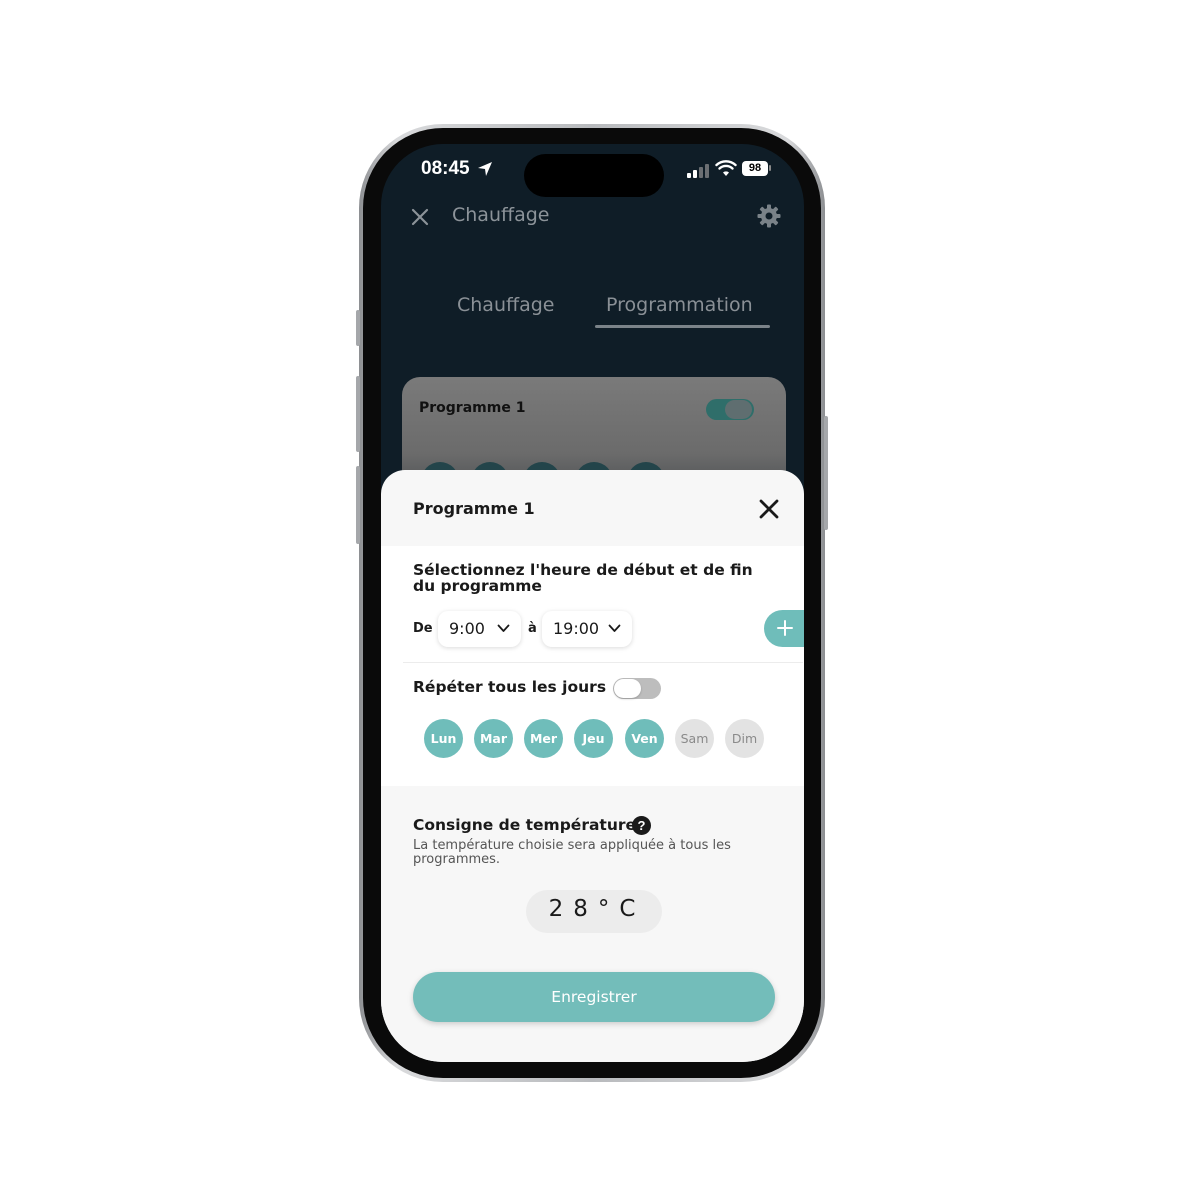 Image resolution: width=1200 pixels, height=1200 pixels. I want to click on temperature-value: 28°C, so click(597, 909).